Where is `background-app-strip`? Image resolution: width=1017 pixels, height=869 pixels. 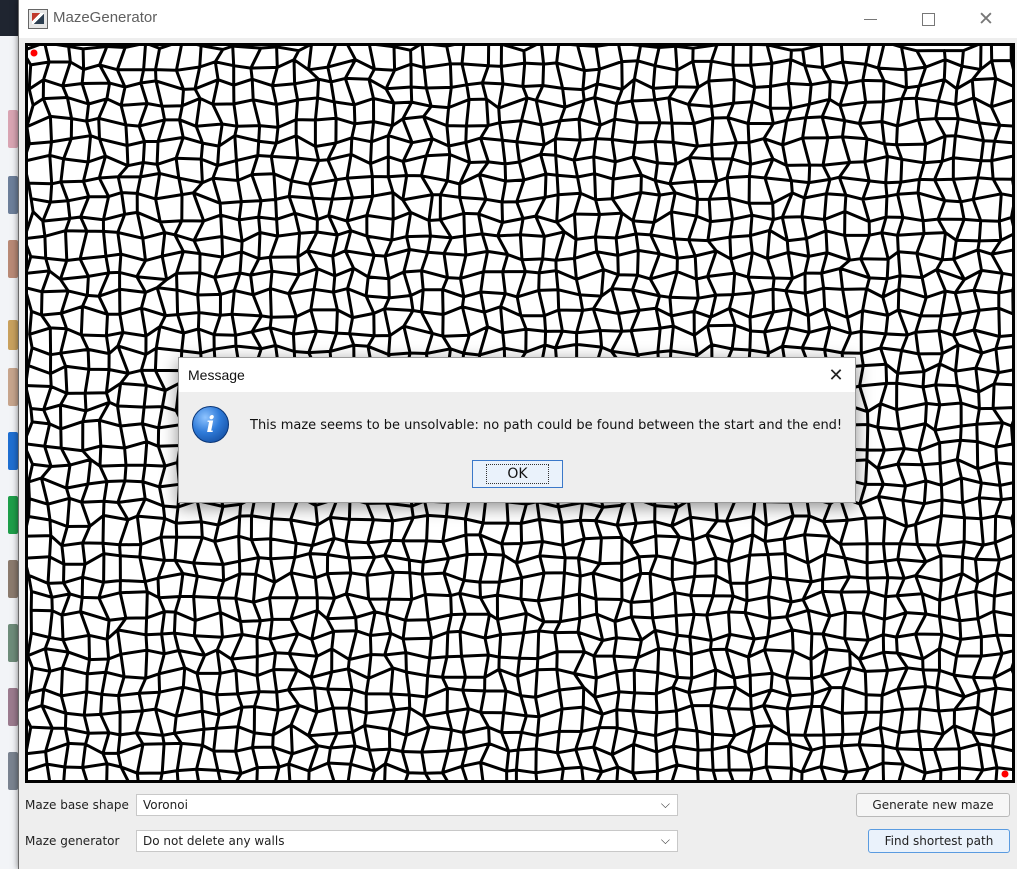
background-app-strip is located at coordinates (10, 434).